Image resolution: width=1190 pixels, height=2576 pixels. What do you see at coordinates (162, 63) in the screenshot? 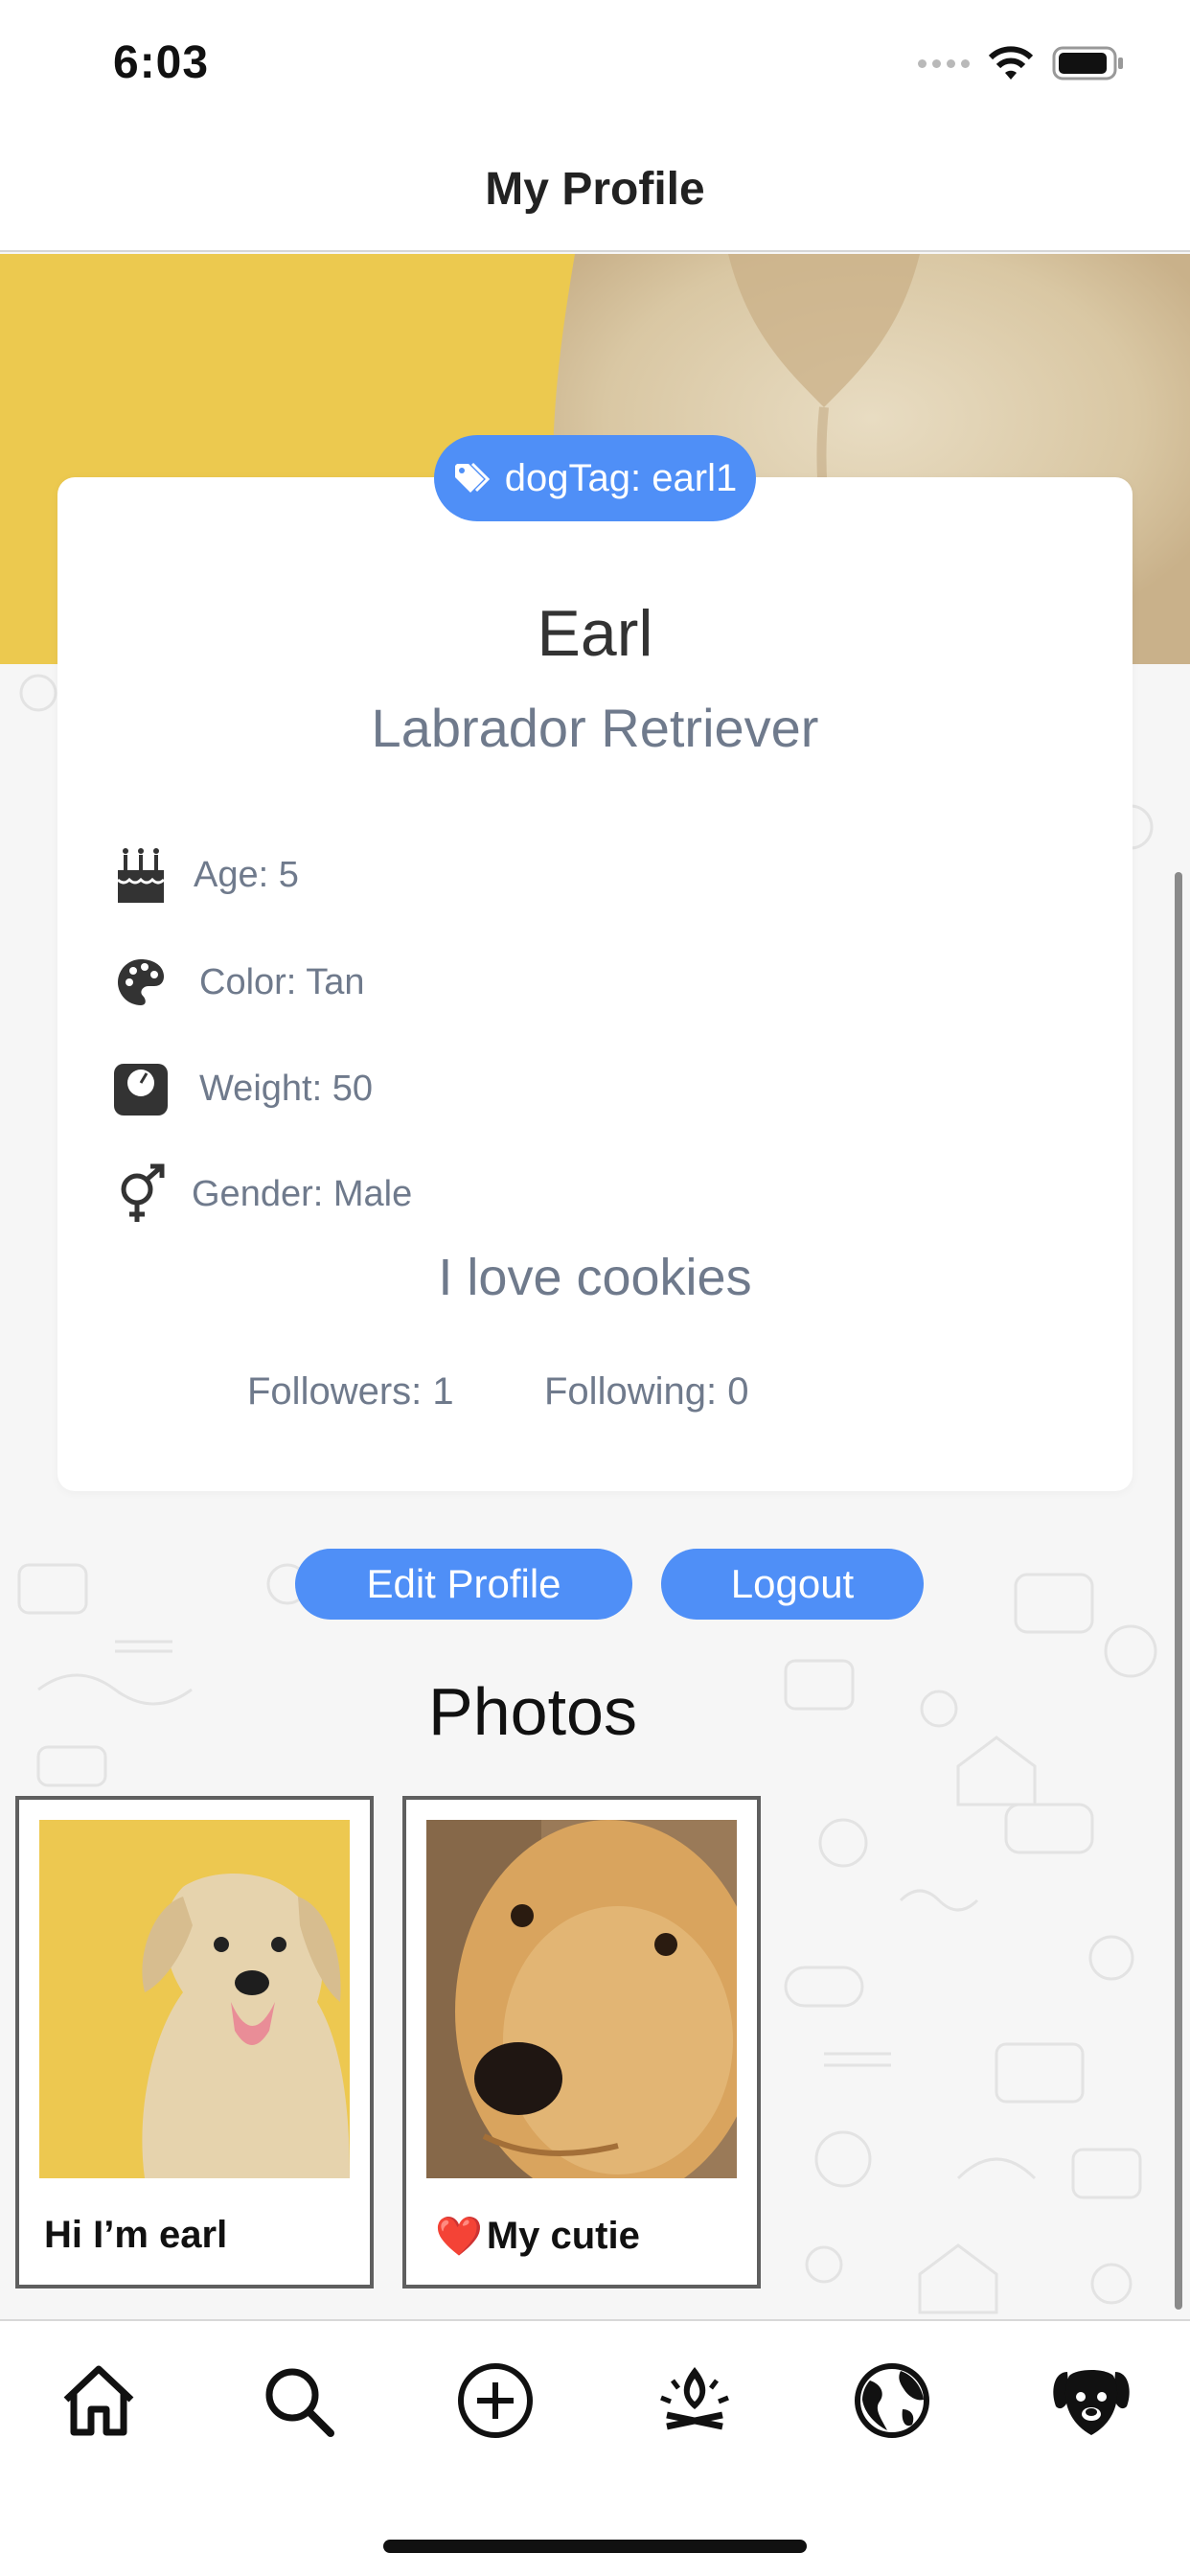
I see `status-time: 6:03` at bounding box center [162, 63].